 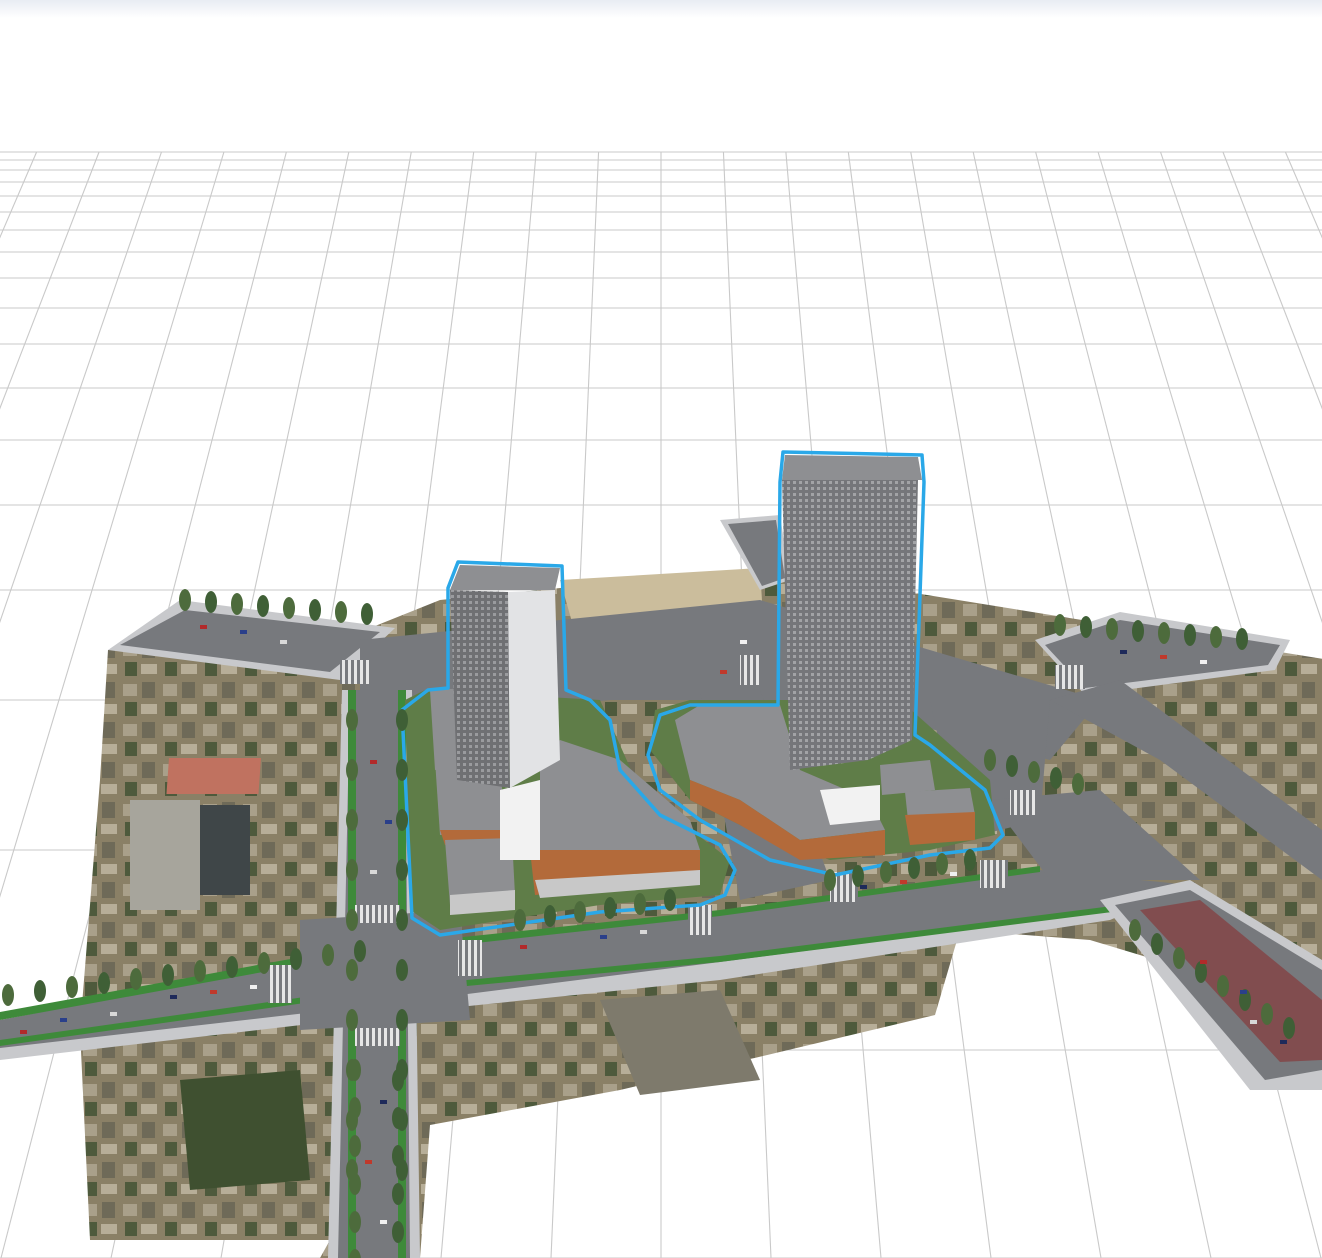 What do you see at coordinates (852, 612) in the screenshot?
I see `tower-east` at bounding box center [852, 612].